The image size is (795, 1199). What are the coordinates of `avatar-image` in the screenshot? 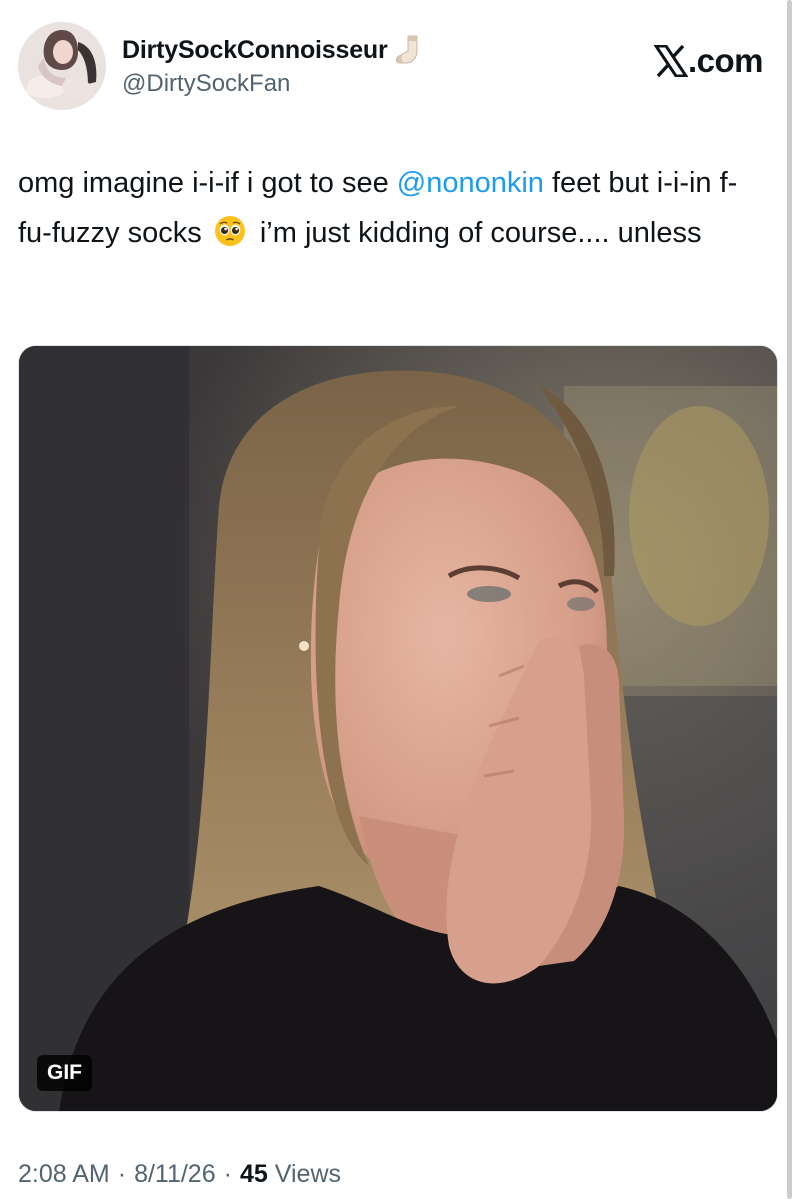 It's located at (62, 66).